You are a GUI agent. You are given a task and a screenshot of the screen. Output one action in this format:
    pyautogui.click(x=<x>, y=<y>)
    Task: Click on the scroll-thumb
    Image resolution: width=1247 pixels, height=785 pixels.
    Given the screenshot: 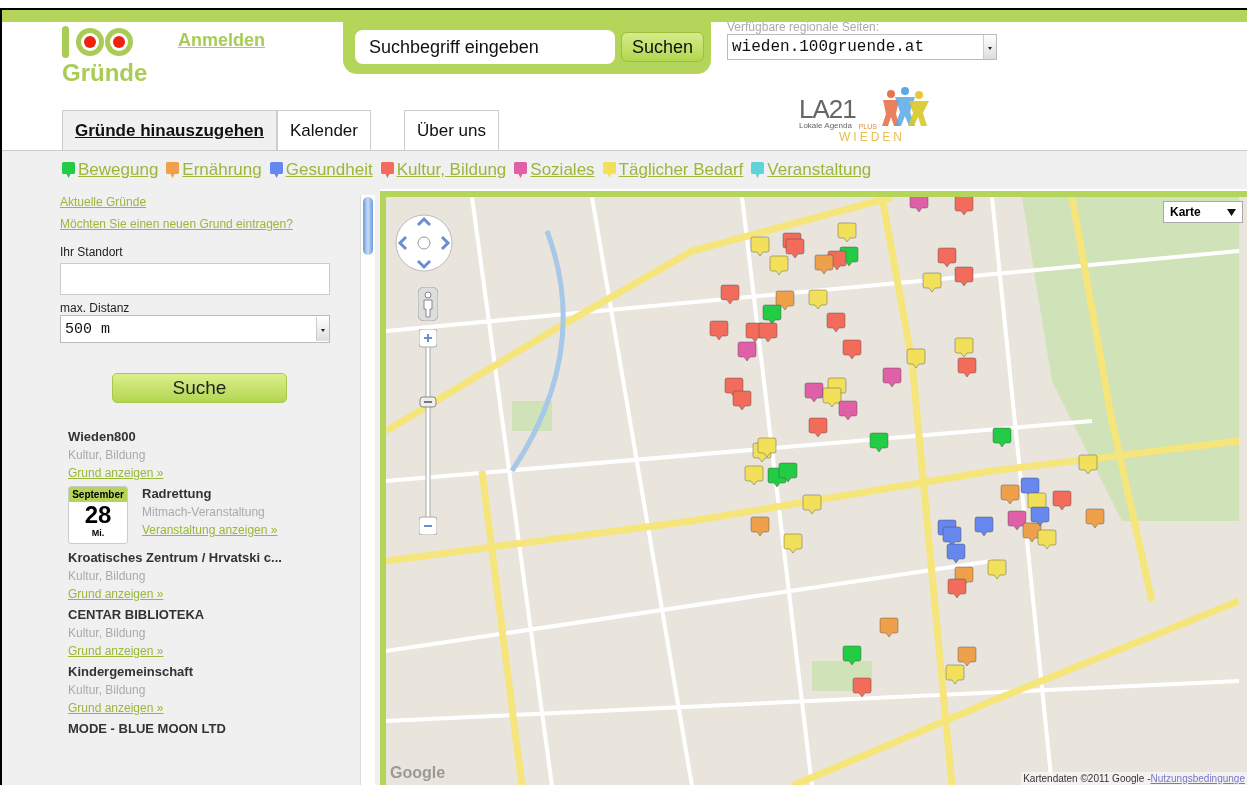 What is the action you would take?
    pyautogui.click(x=368, y=226)
    